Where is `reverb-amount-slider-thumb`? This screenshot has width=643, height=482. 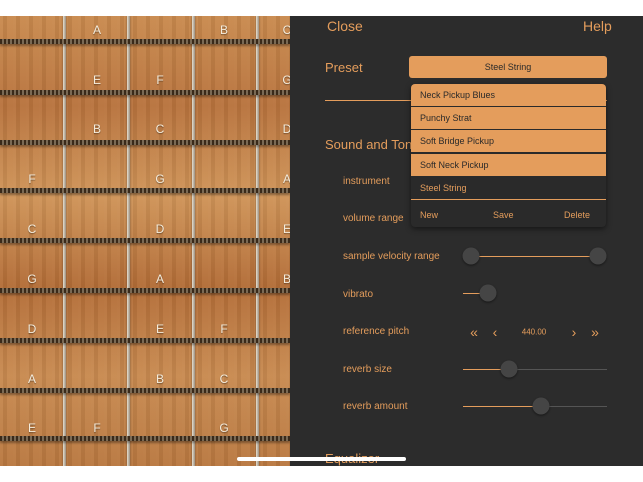
reverb-amount-slider-thumb is located at coordinates (541, 406).